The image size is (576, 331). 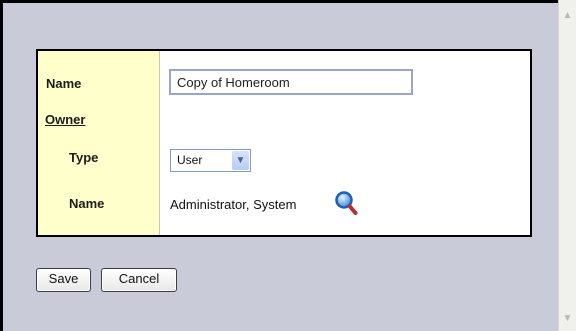 I want to click on cancel-button: Cancel, so click(x=139, y=280).